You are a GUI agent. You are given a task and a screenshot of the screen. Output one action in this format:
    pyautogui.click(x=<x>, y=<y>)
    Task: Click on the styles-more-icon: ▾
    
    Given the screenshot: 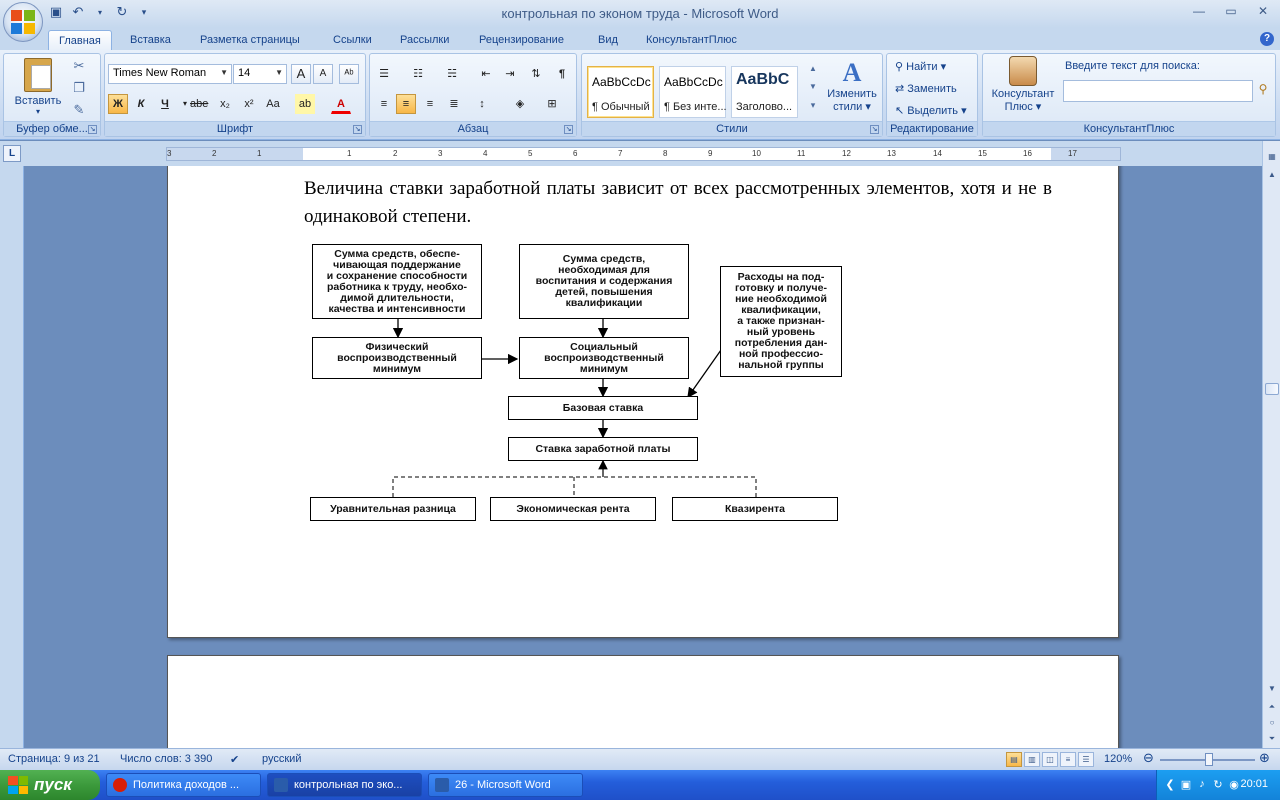 What is the action you would take?
    pyautogui.click(x=813, y=109)
    